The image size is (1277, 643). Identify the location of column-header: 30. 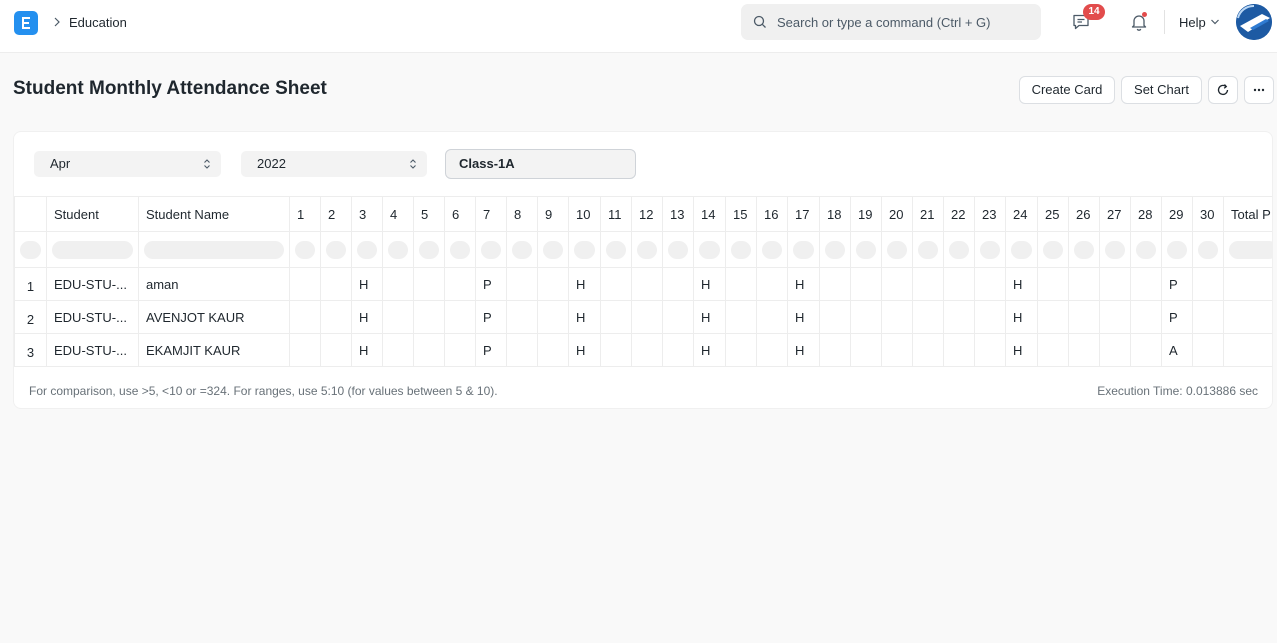
(1208, 214).